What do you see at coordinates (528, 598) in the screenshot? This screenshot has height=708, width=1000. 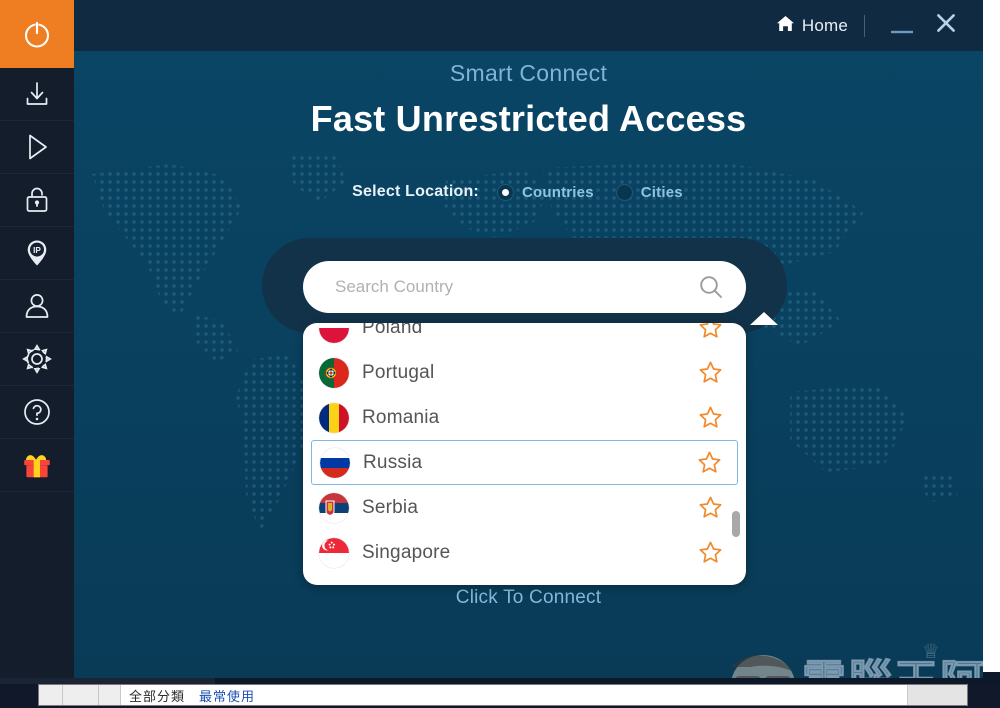 I see `click-to-connect-label: Click To Connect` at bounding box center [528, 598].